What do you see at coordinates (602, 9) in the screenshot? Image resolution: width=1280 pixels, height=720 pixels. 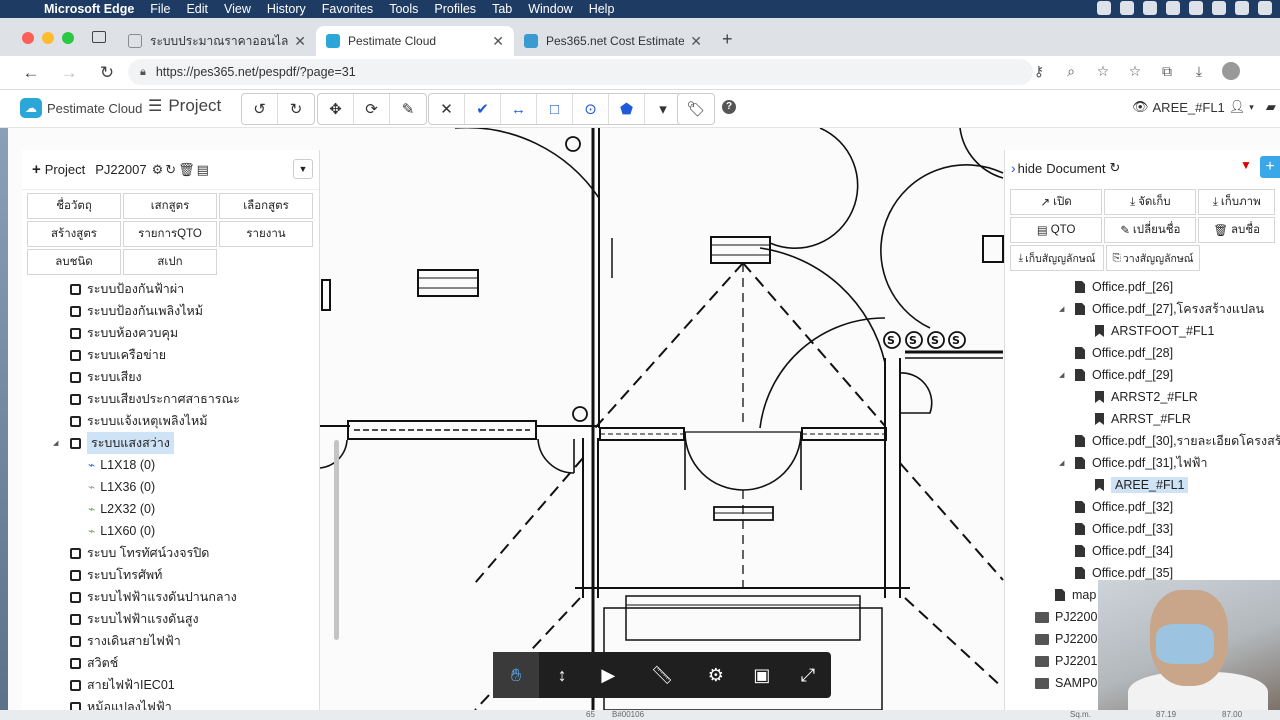 I see `menu-help: Help` at bounding box center [602, 9].